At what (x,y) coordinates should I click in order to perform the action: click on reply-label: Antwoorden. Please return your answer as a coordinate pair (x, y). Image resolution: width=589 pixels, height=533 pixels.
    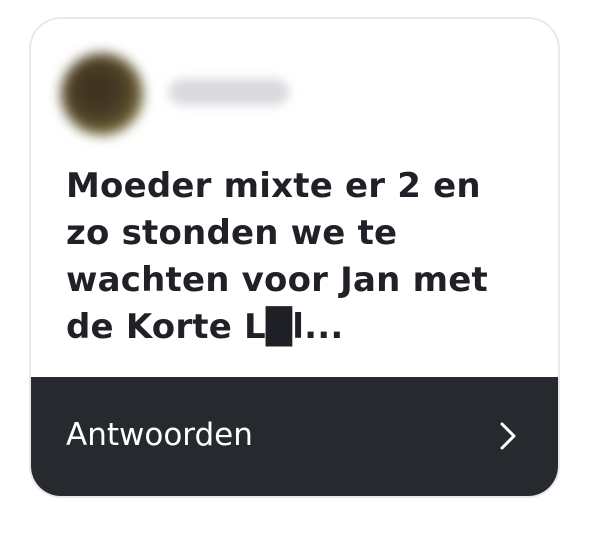
    Looking at the image, I should click on (159, 435).